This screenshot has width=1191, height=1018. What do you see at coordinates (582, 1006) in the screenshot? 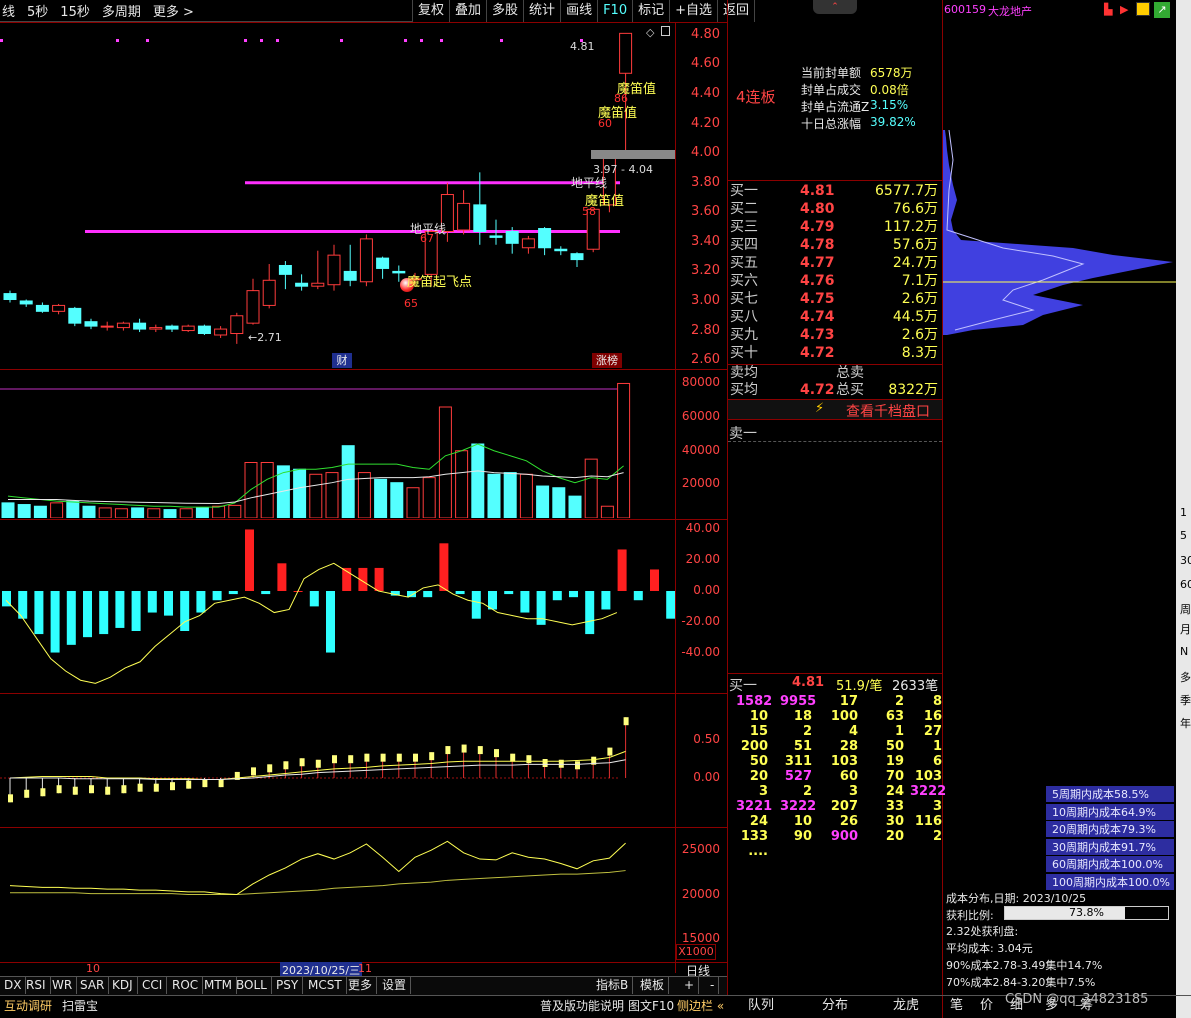
I see `bottom-link: 普及版功能说明` at bounding box center [582, 1006].